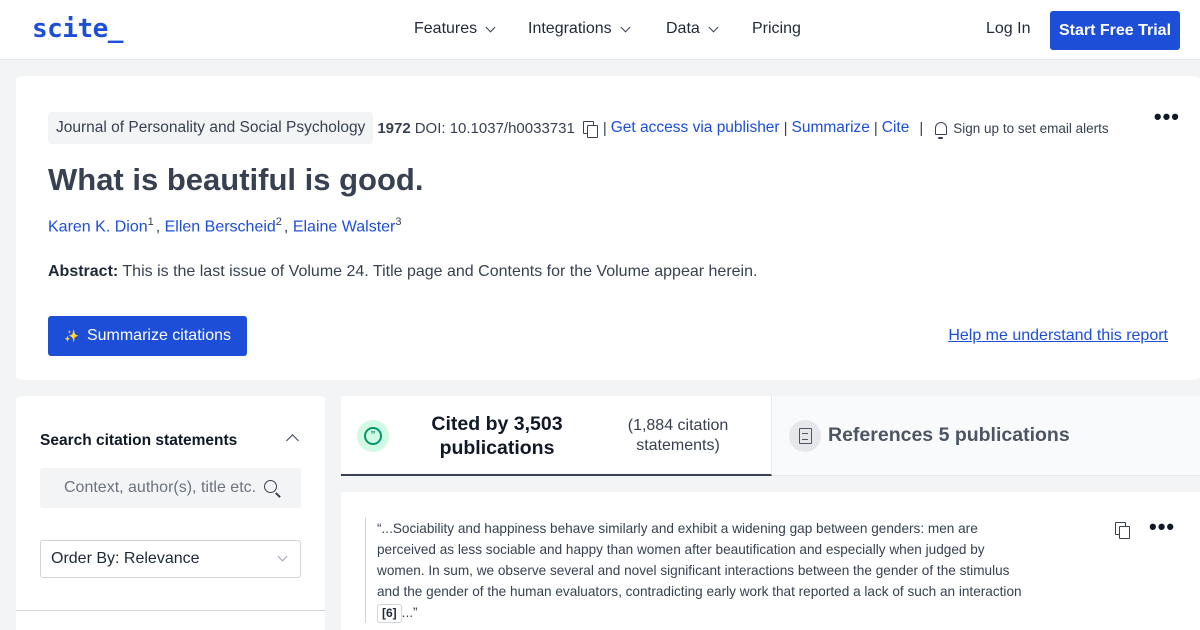 Image resolution: width=1200 pixels, height=630 pixels. What do you see at coordinates (398, 222) in the screenshot?
I see `author-affiliation: 3` at bounding box center [398, 222].